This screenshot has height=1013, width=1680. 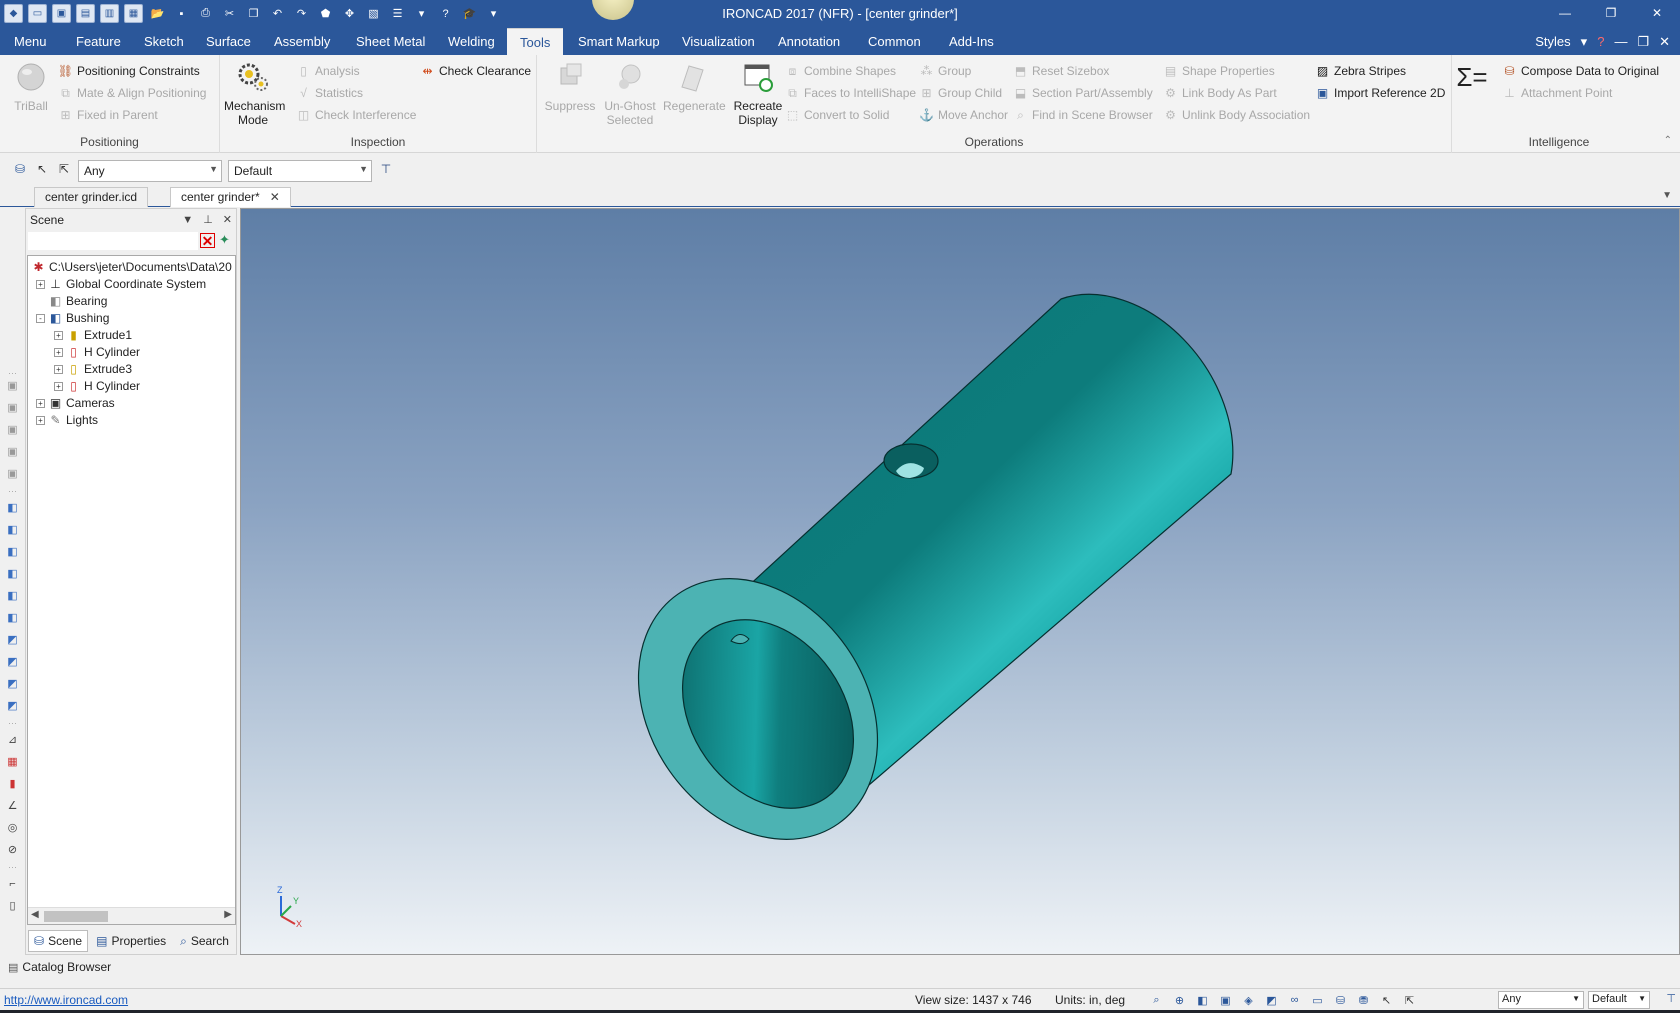 What do you see at coordinates (1541, 1000) in the screenshot?
I see `status-filter-dropdown: Any ▼` at bounding box center [1541, 1000].